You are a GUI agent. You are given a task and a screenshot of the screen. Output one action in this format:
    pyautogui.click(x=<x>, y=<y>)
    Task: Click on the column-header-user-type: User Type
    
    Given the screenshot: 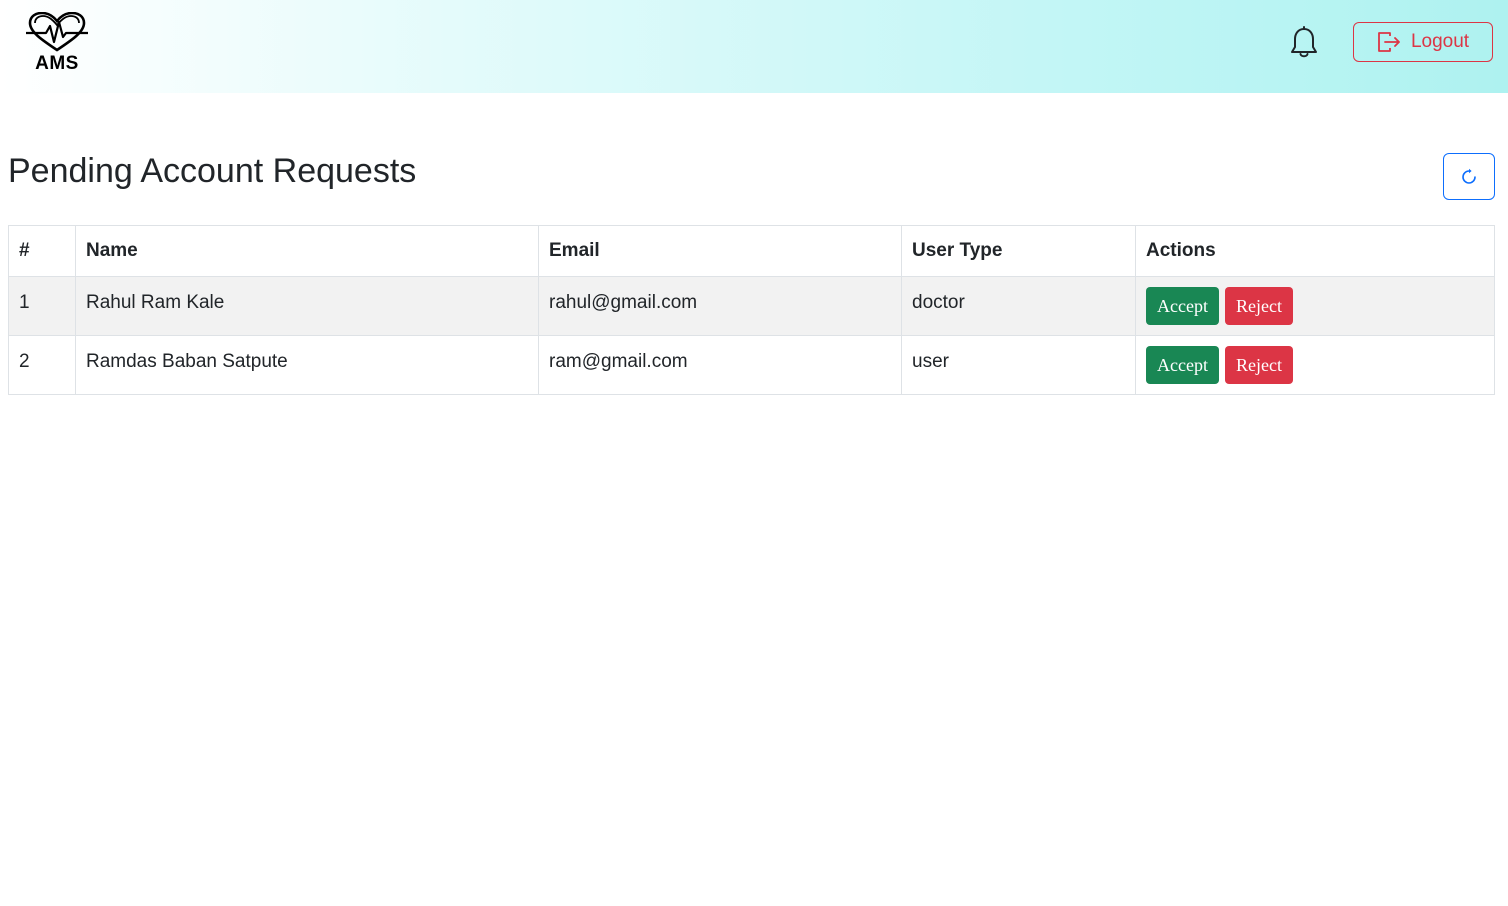 What is the action you would take?
    pyautogui.click(x=1018, y=251)
    